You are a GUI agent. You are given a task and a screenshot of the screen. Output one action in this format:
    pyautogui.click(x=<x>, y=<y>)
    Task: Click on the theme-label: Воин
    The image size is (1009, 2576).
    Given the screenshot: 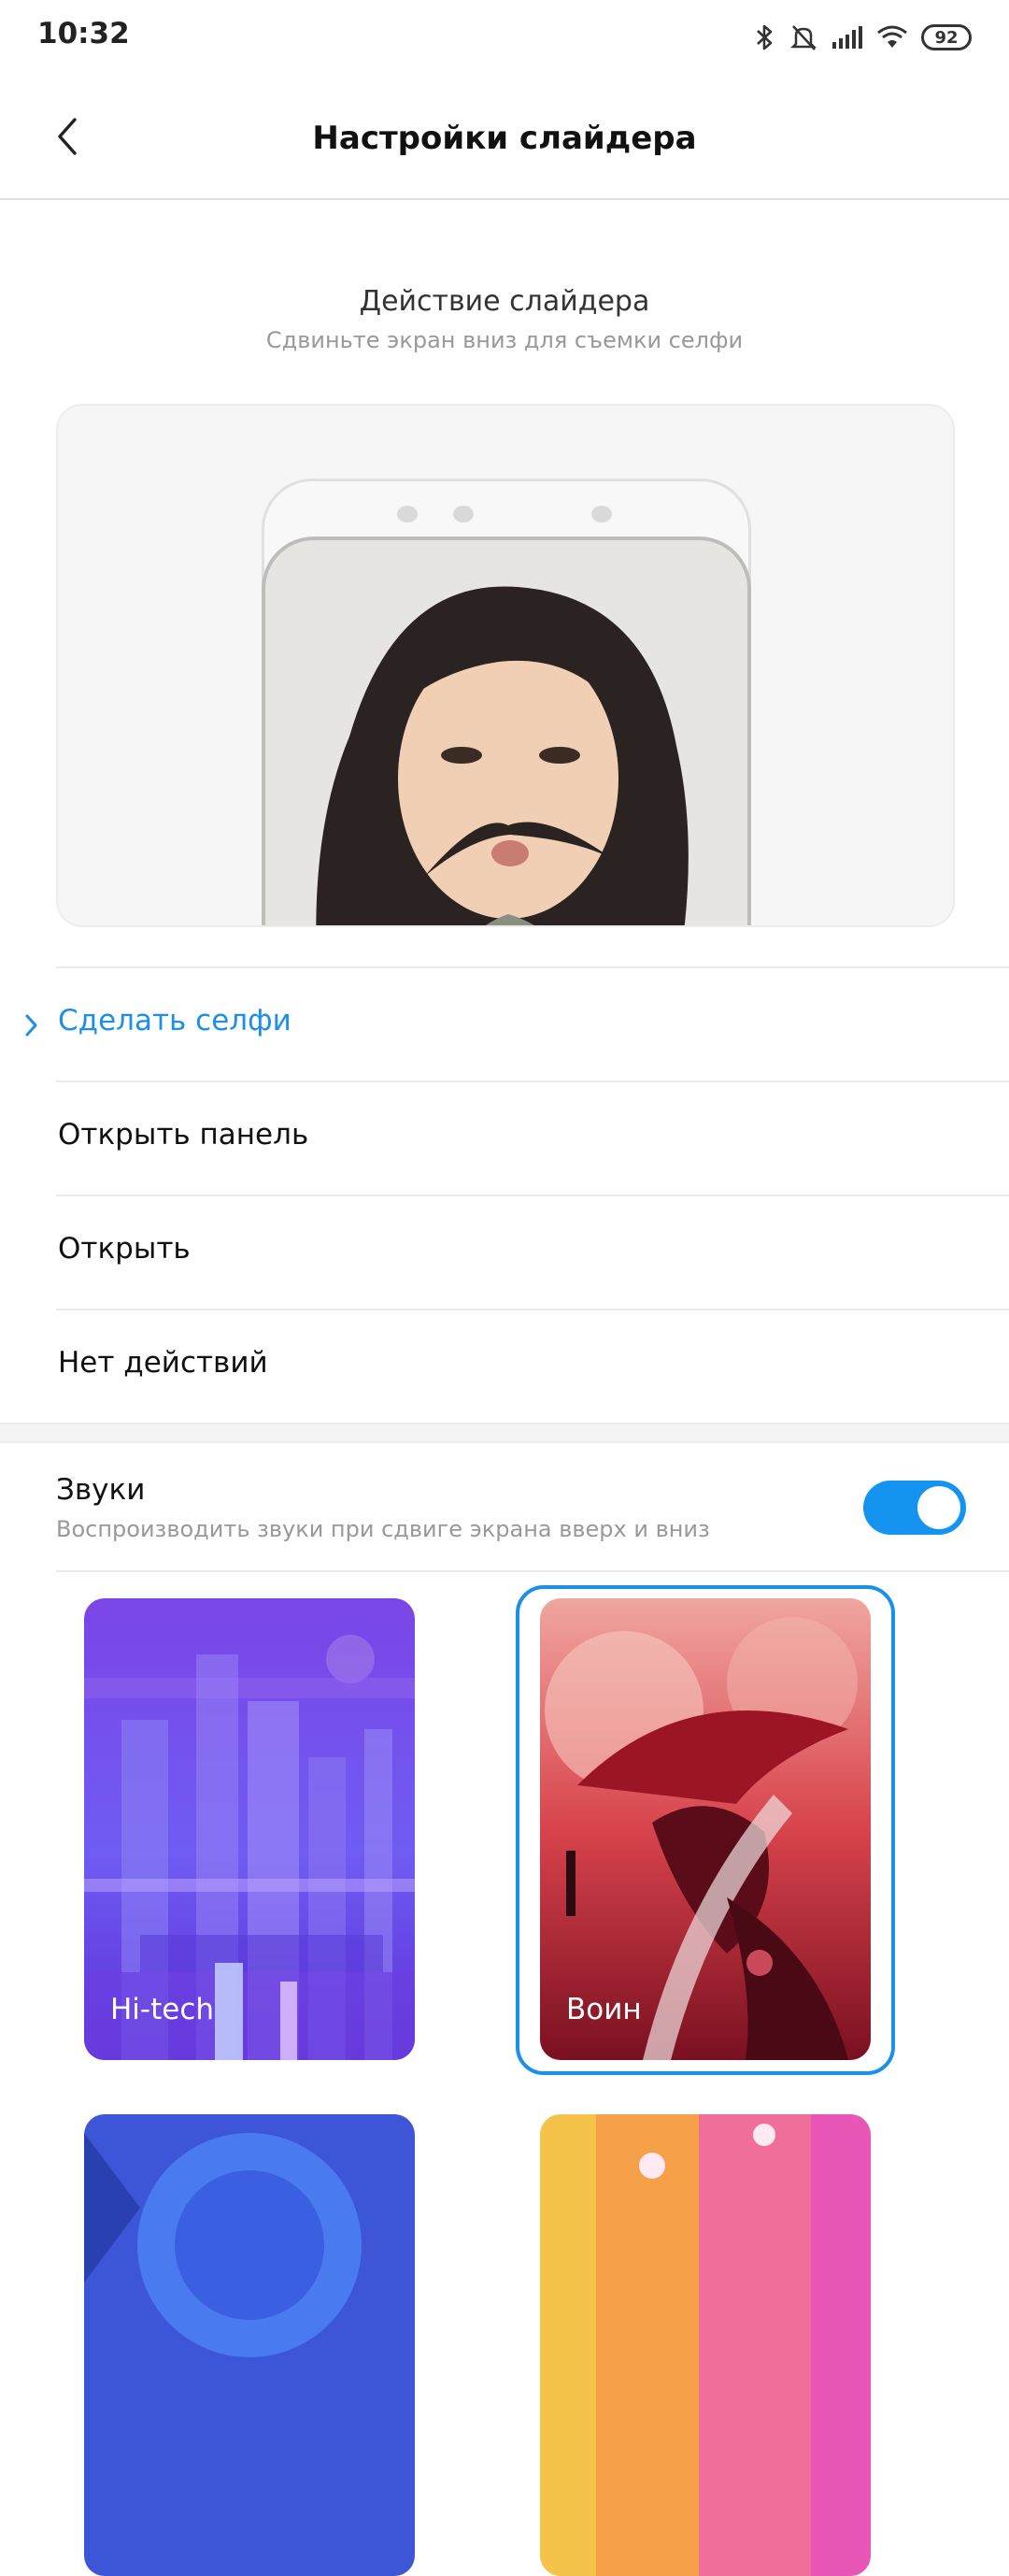 What is the action you would take?
    pyautogui.click(x=604, y=2009)
    